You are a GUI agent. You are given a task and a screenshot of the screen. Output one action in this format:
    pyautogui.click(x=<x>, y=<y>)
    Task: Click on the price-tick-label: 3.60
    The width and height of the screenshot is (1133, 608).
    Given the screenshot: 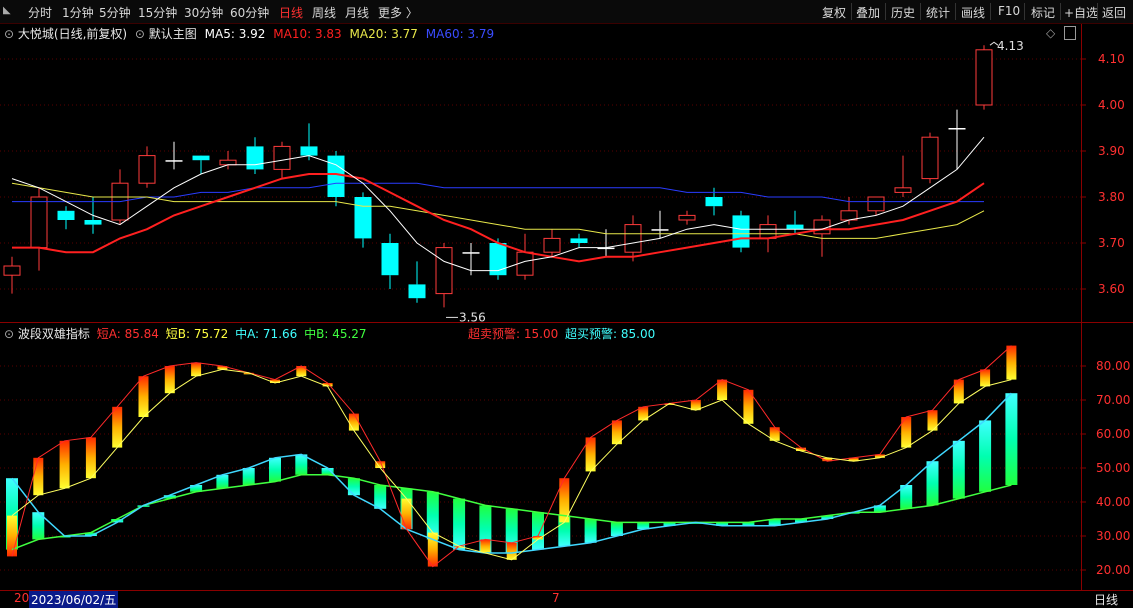 What is the action you would take?
    pyautogui.click(x=1111, y=289)
    